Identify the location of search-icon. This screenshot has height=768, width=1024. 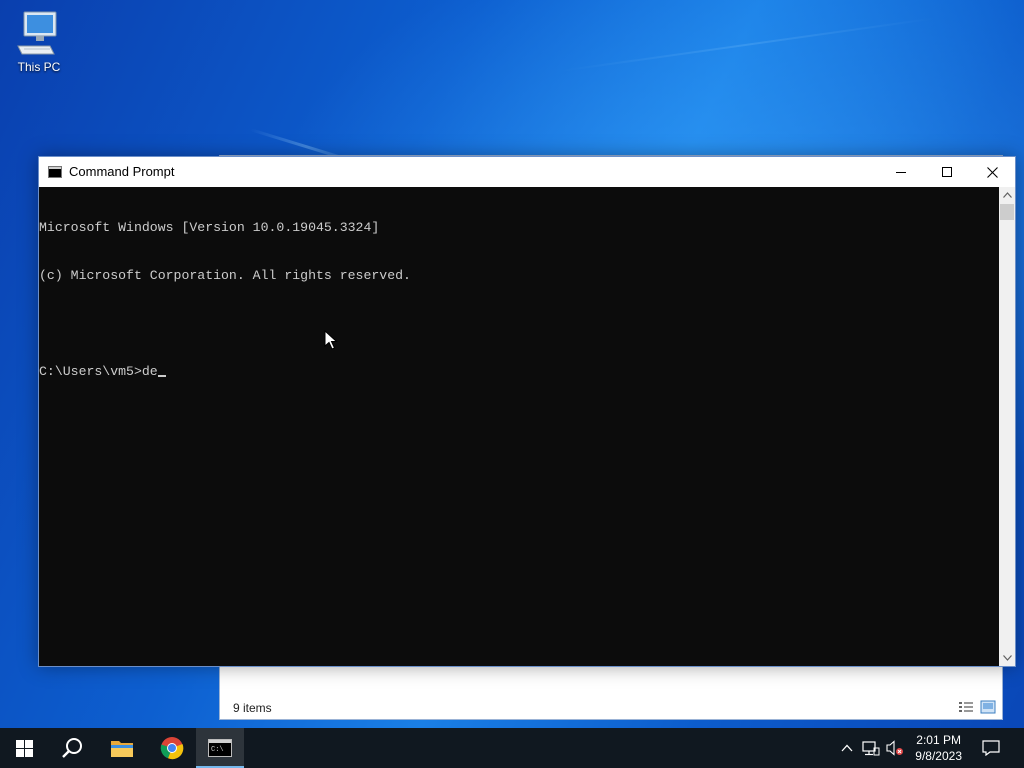
(72, 748).